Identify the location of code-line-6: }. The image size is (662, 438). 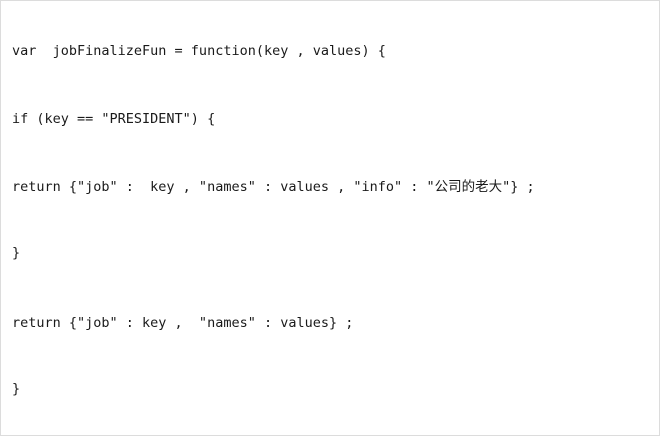
(16, 389).